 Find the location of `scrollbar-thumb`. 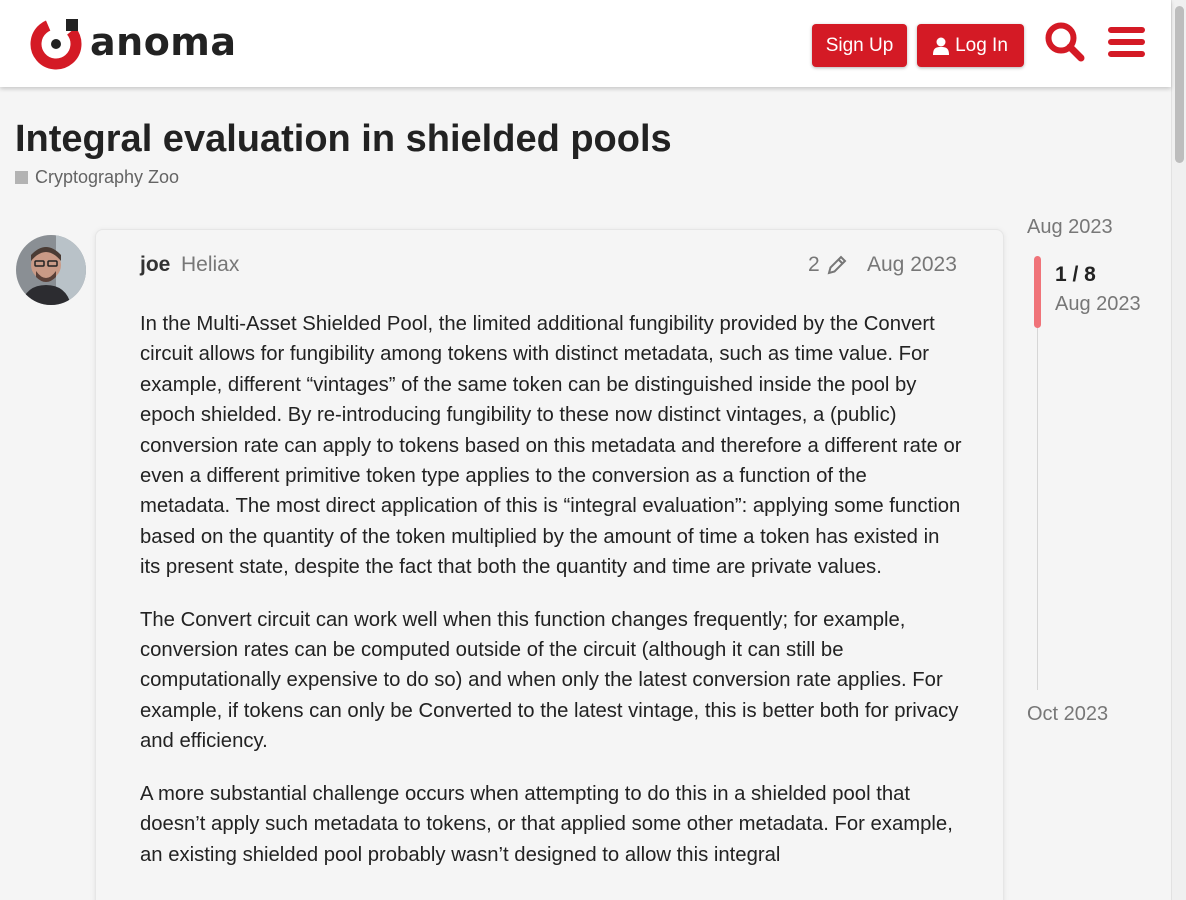

scrollbar-thumb is located at coordinates (1179, 84).